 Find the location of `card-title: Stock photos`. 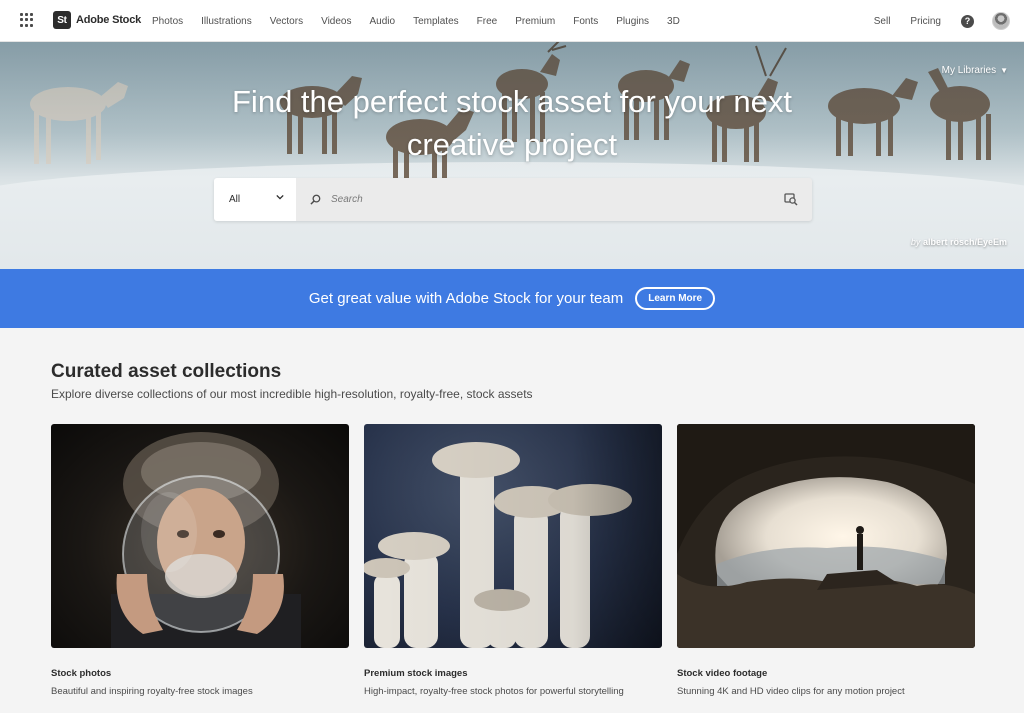

card-title: Stock photos is located at coordinates (200, 673).